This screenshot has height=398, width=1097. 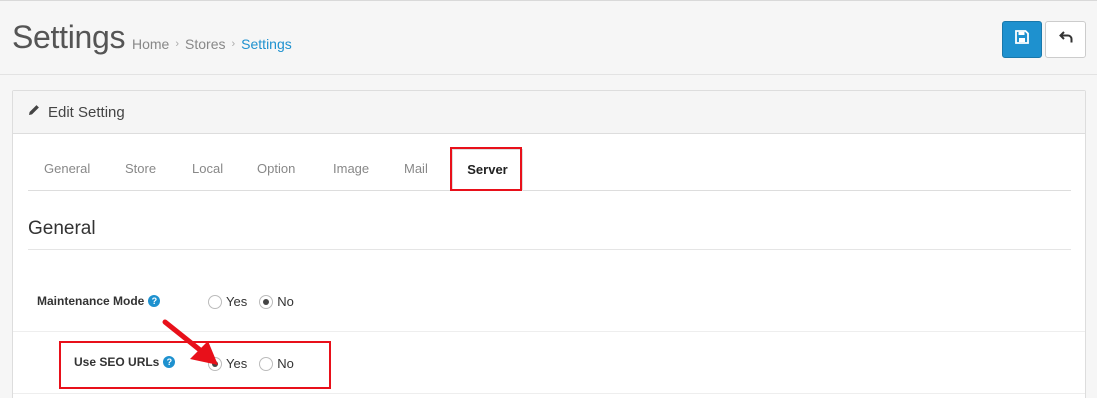 What do you see at coordinates (285, 301) in the screenshot?
I see `maintenance-no-label: No` at bounding box center [285, 301].